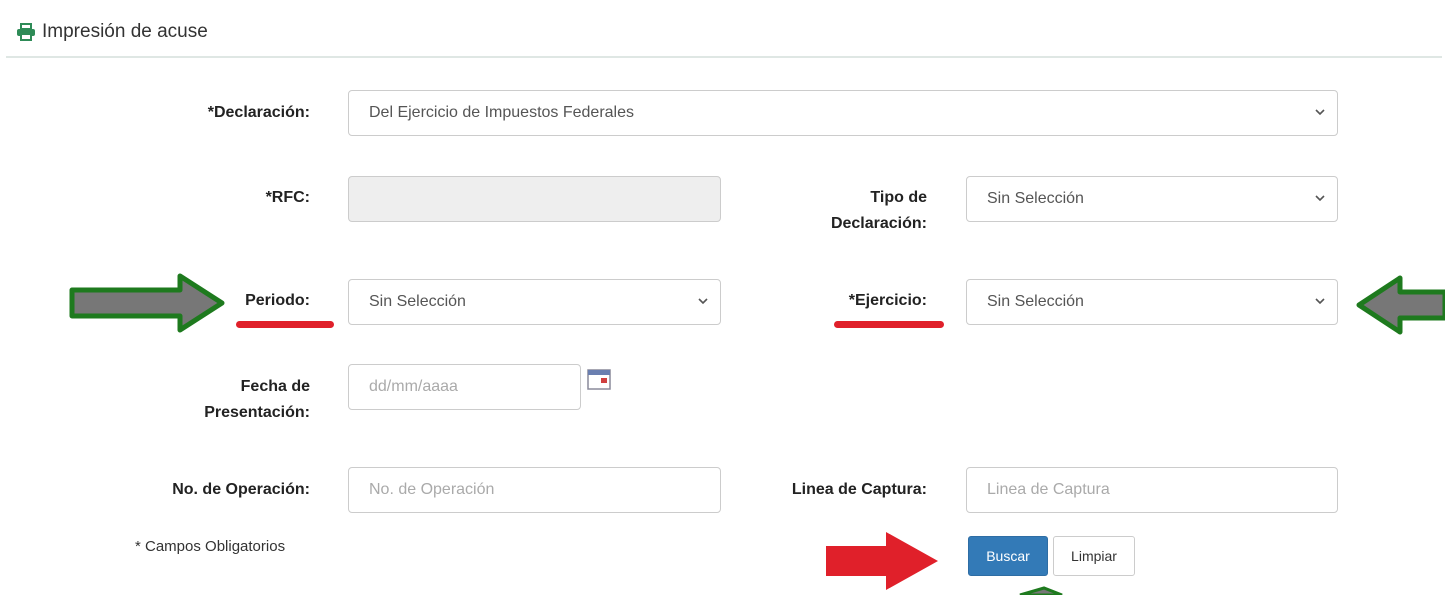 The width and height of the screenshot is (1445, 595). I want to click on annotation-arrow-partial-icon, so click(1041, 590).